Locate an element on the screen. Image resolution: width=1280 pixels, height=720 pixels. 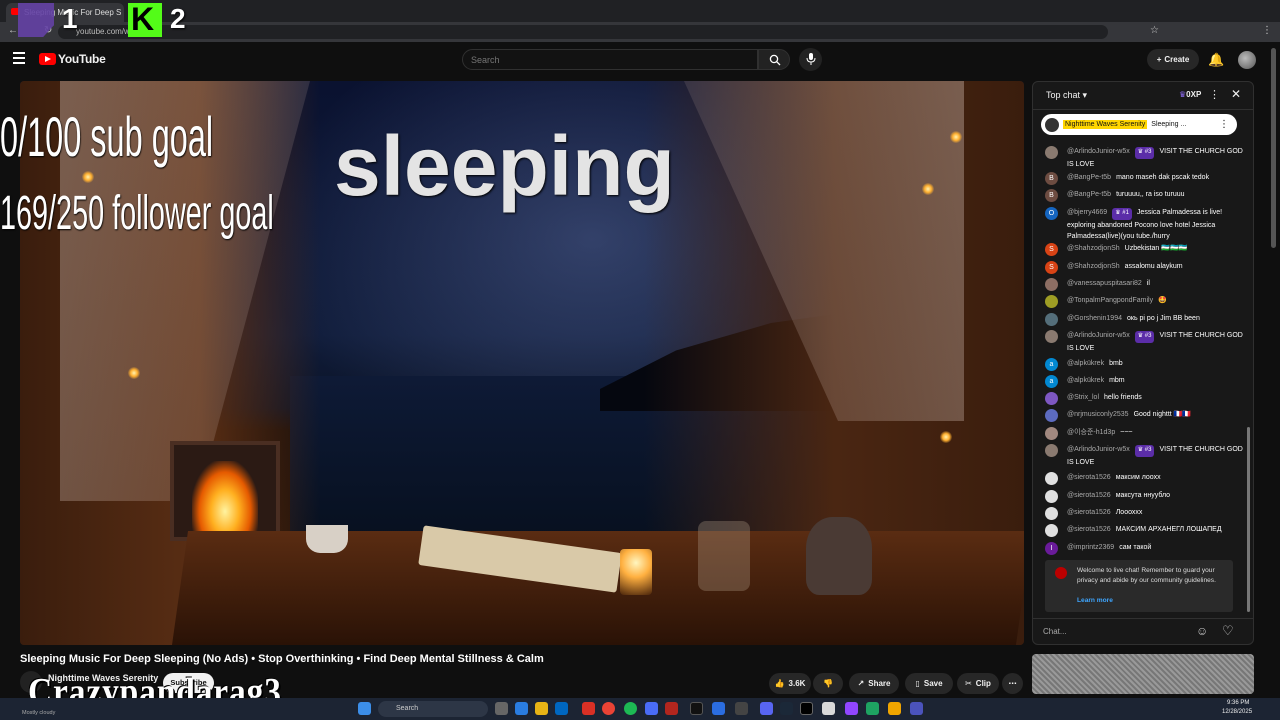
chat-message: @sierota1526 максим лоохх is located at coordinates (1144, 478).